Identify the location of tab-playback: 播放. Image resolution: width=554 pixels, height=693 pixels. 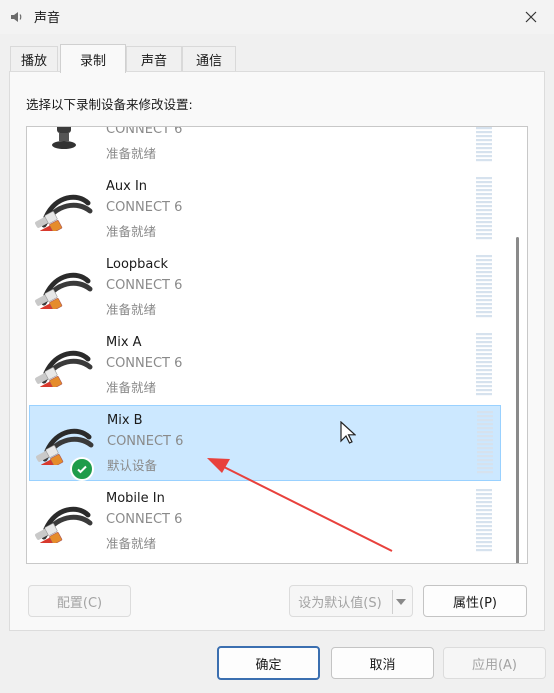
(34, 59).